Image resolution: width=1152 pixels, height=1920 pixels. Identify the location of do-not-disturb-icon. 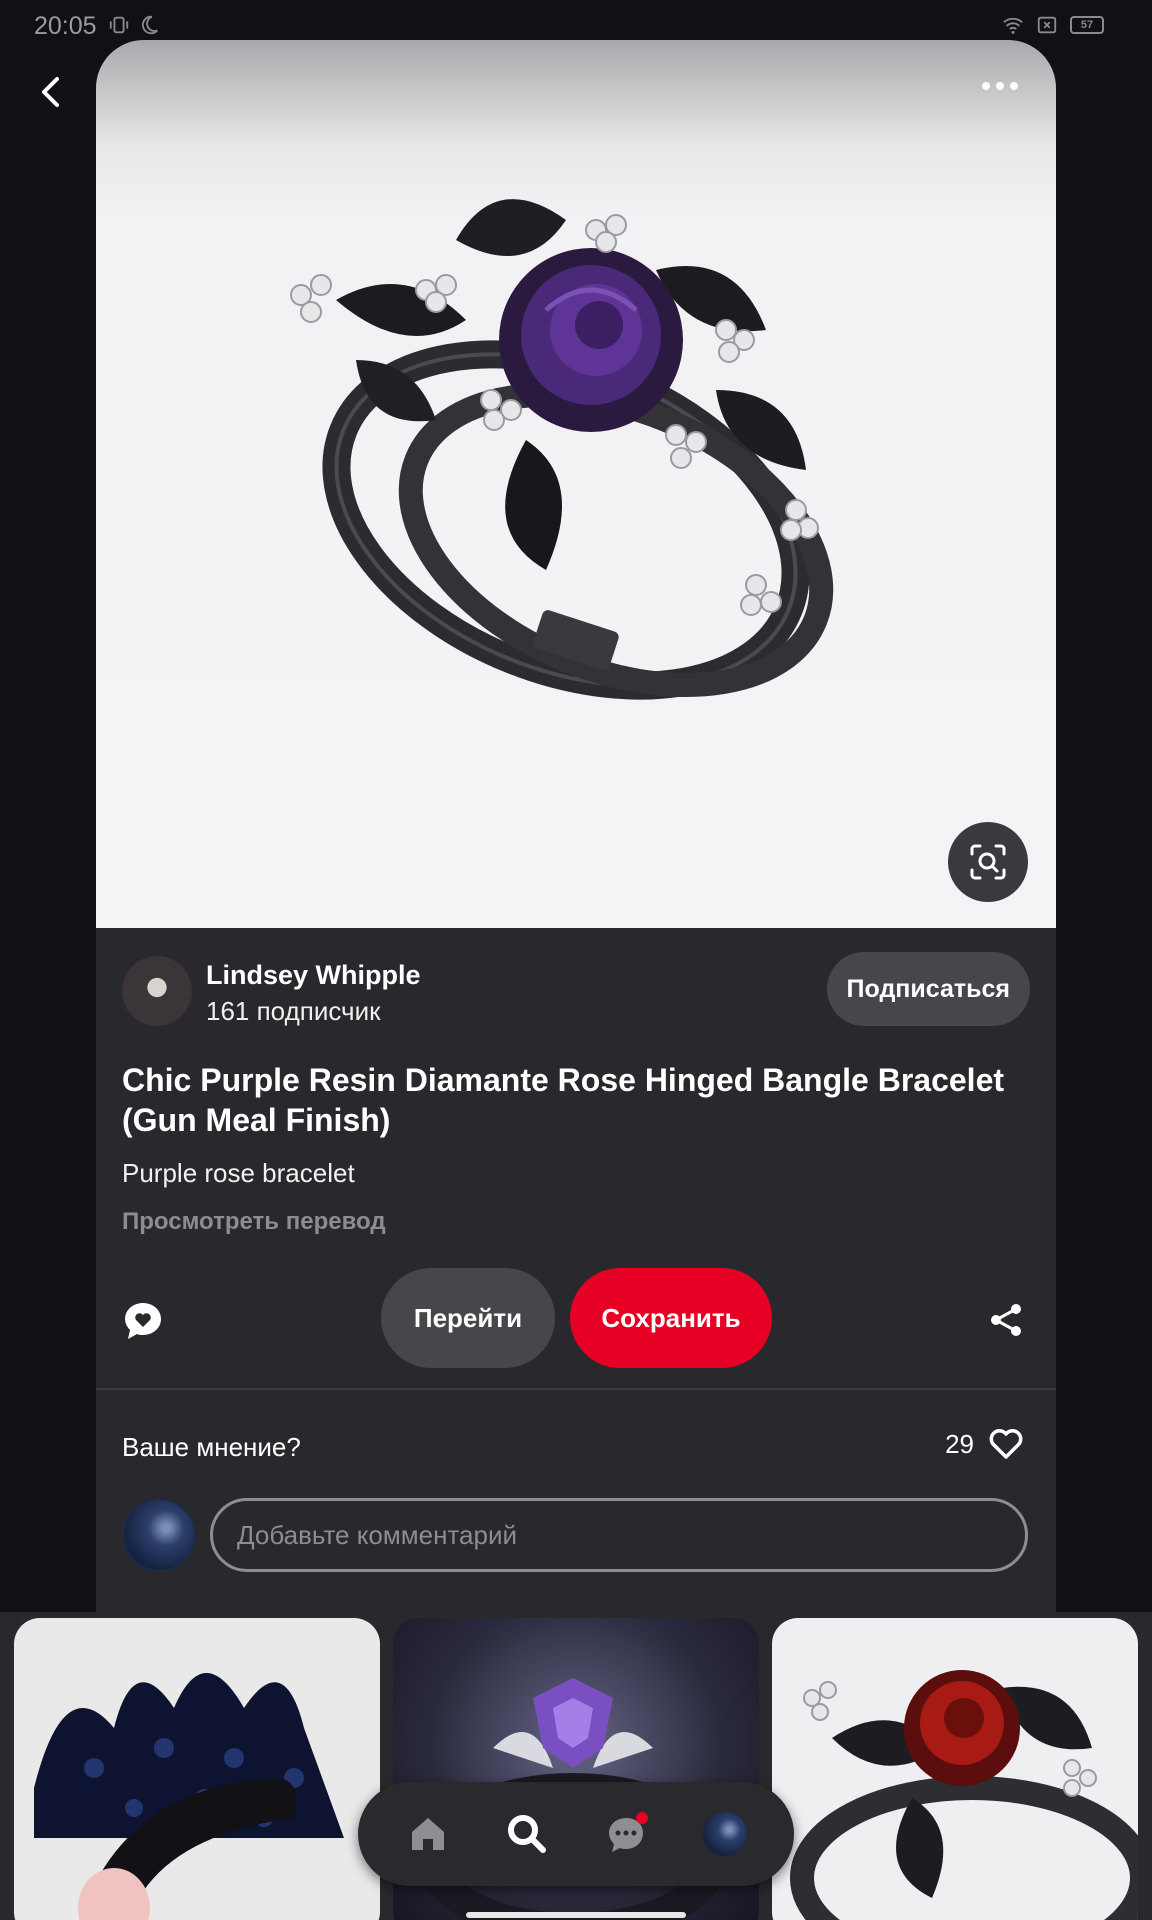
(149, 25).